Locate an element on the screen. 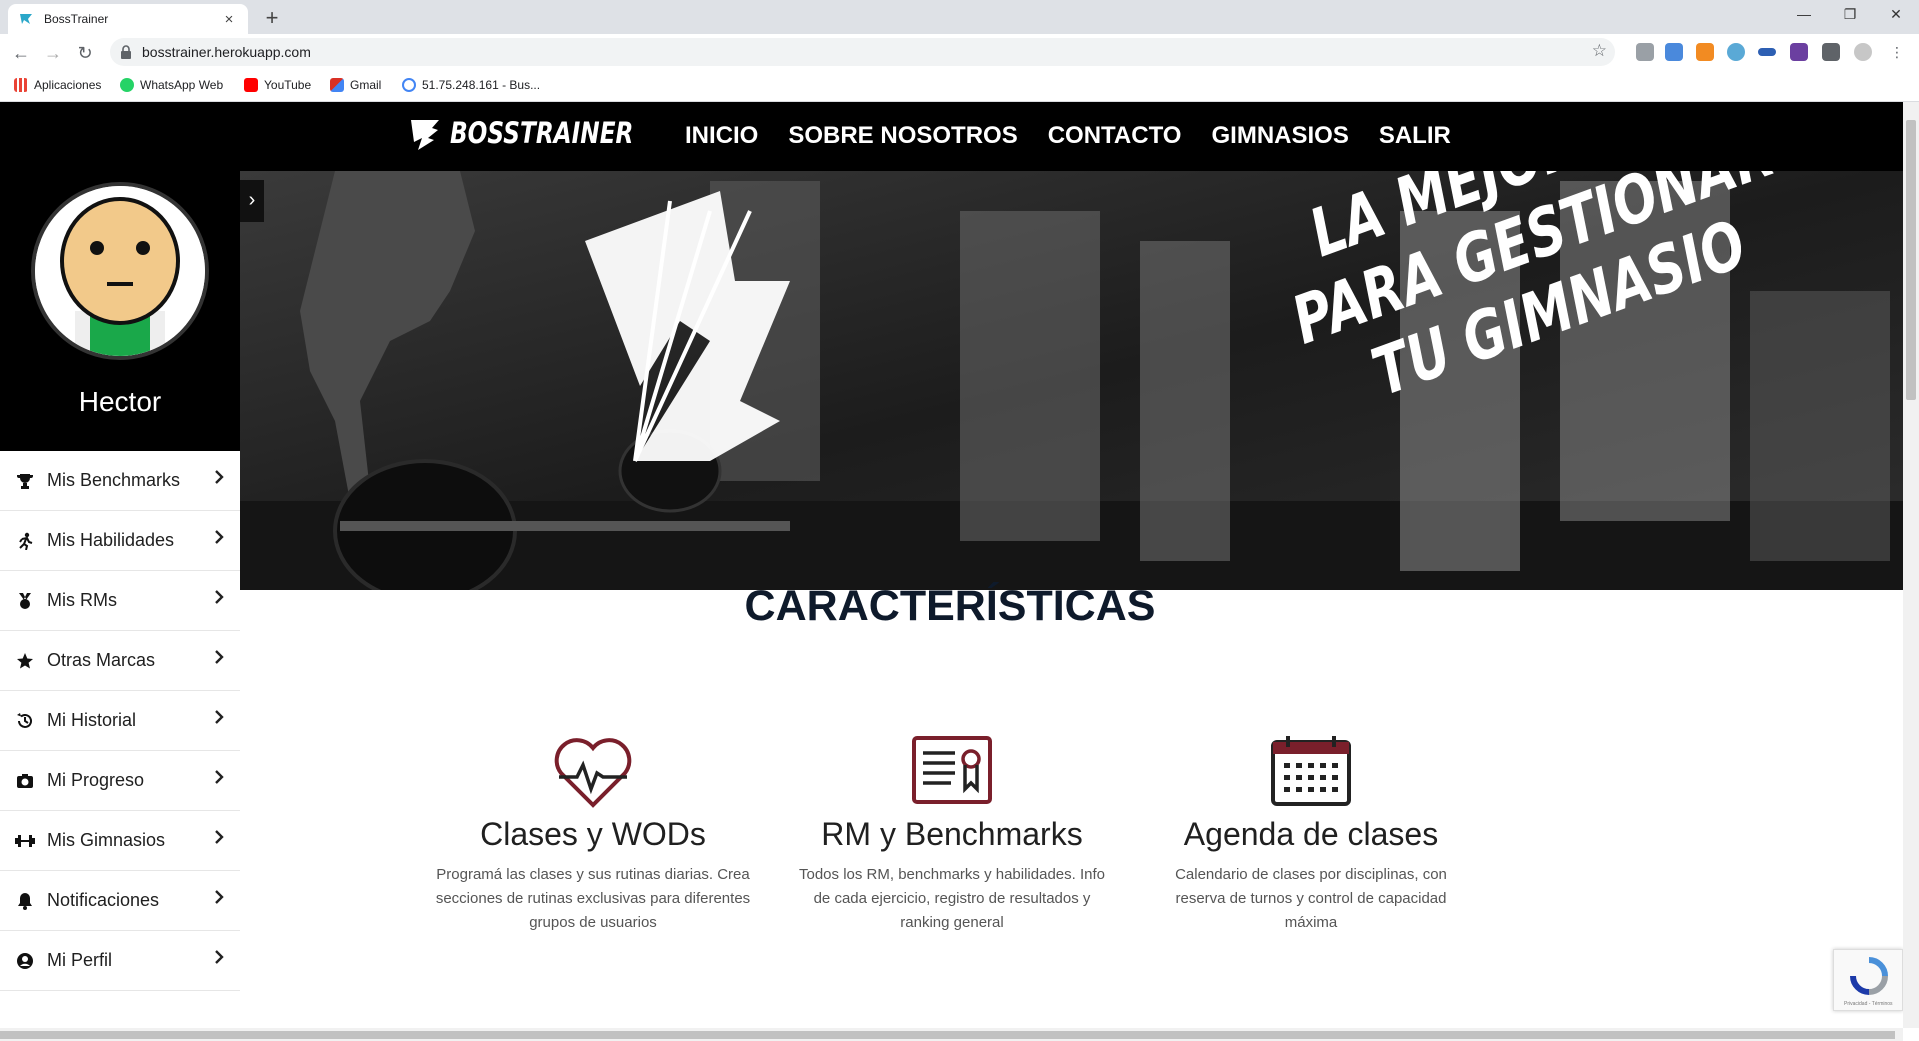  restore-icon: ❐ is located at coordinates (1850, 15).